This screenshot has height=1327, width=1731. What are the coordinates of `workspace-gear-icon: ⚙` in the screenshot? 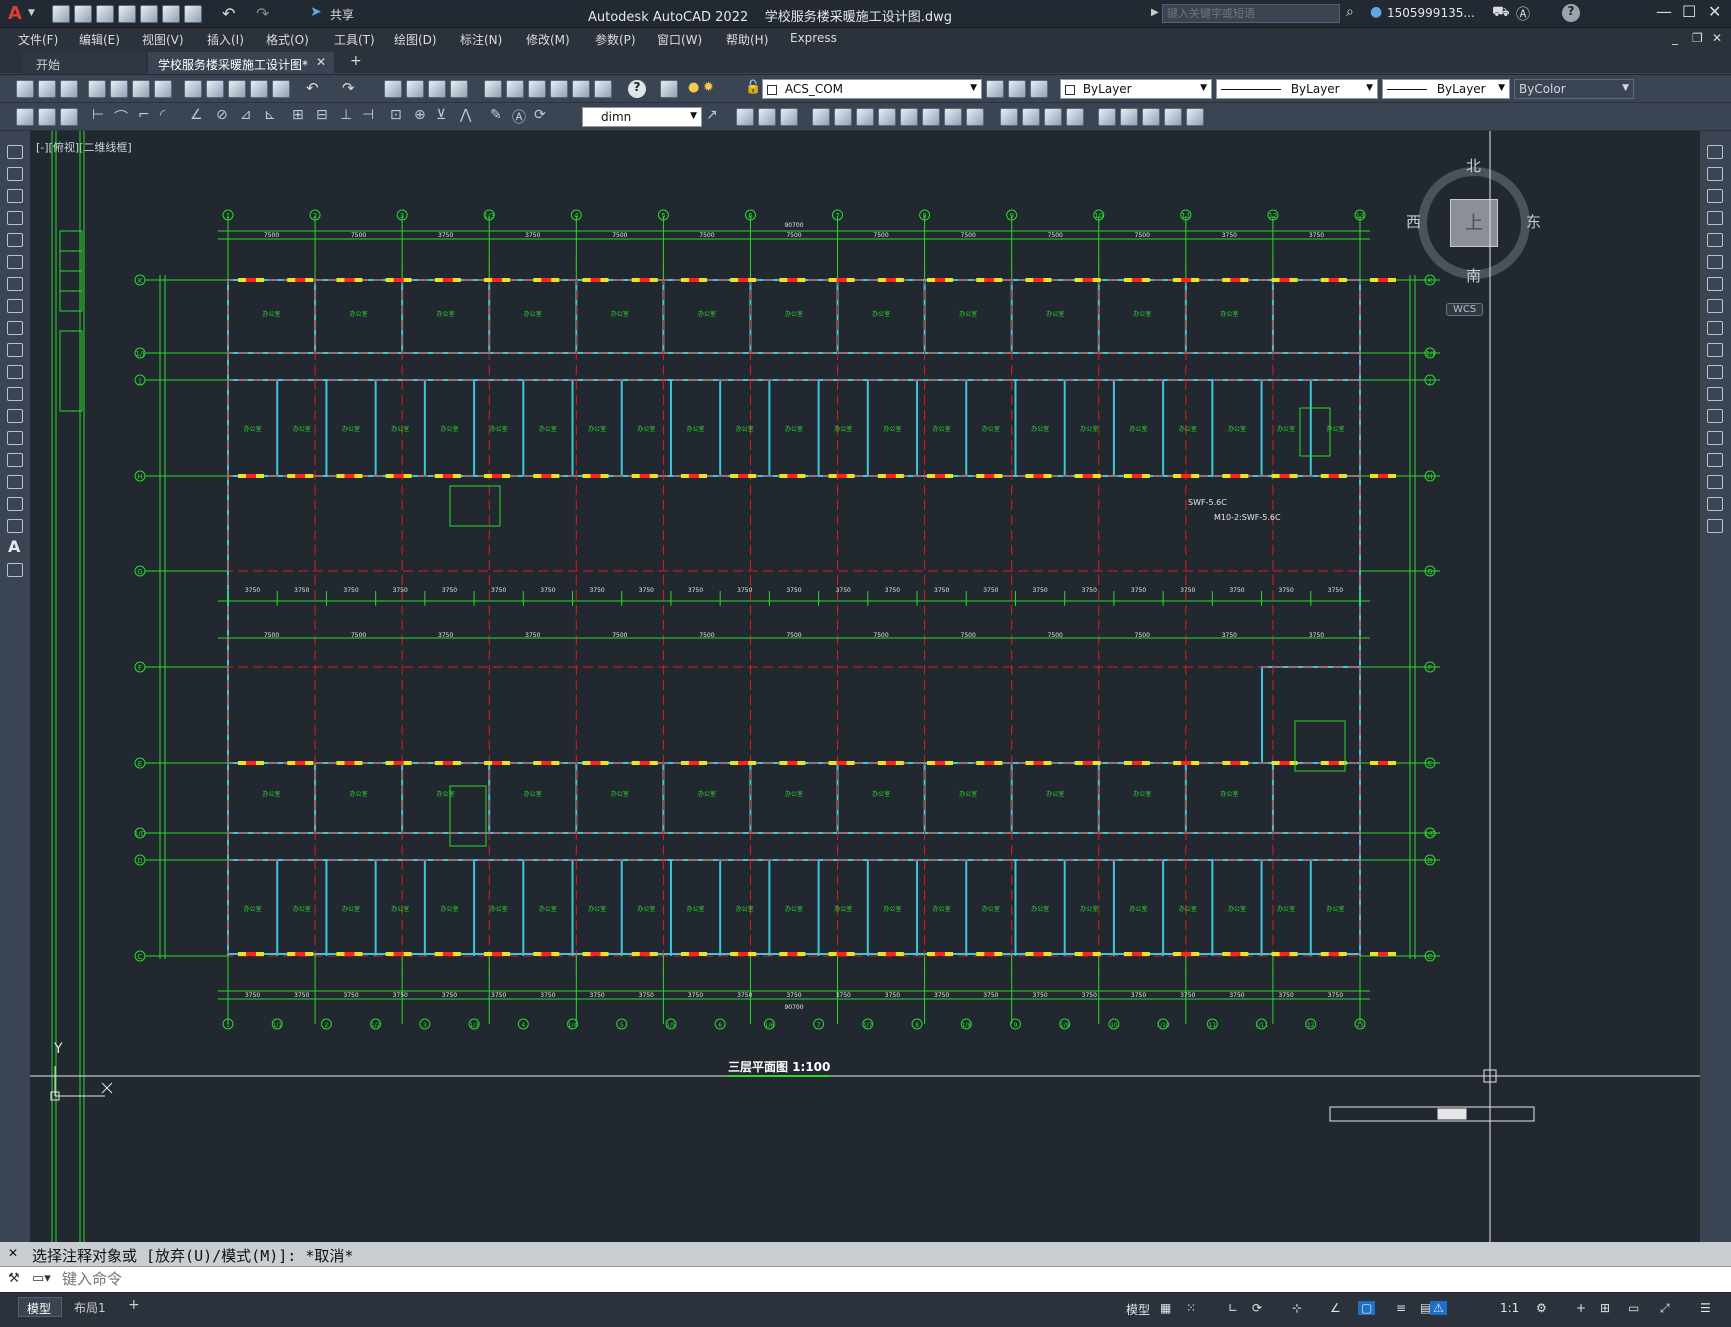 It's located at (1541, 1308).